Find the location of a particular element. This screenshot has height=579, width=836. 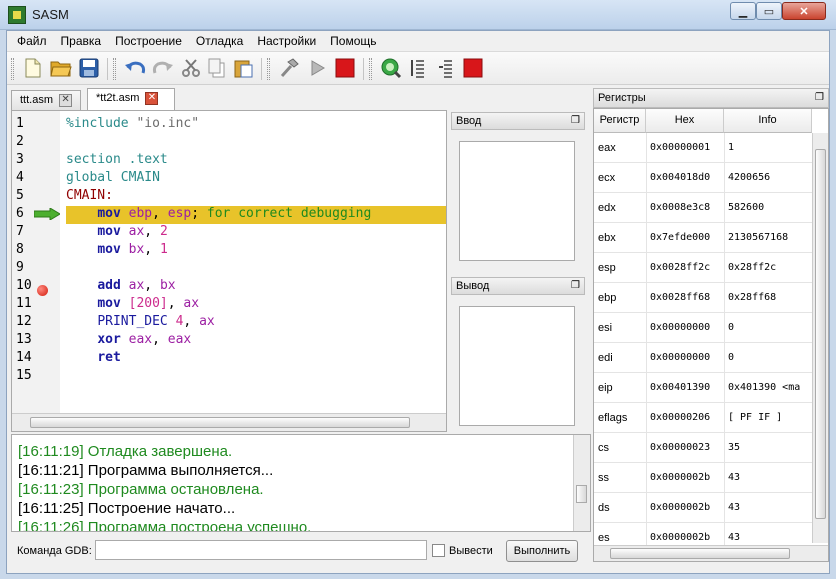

cut-button is located at coordinates (191, 68).